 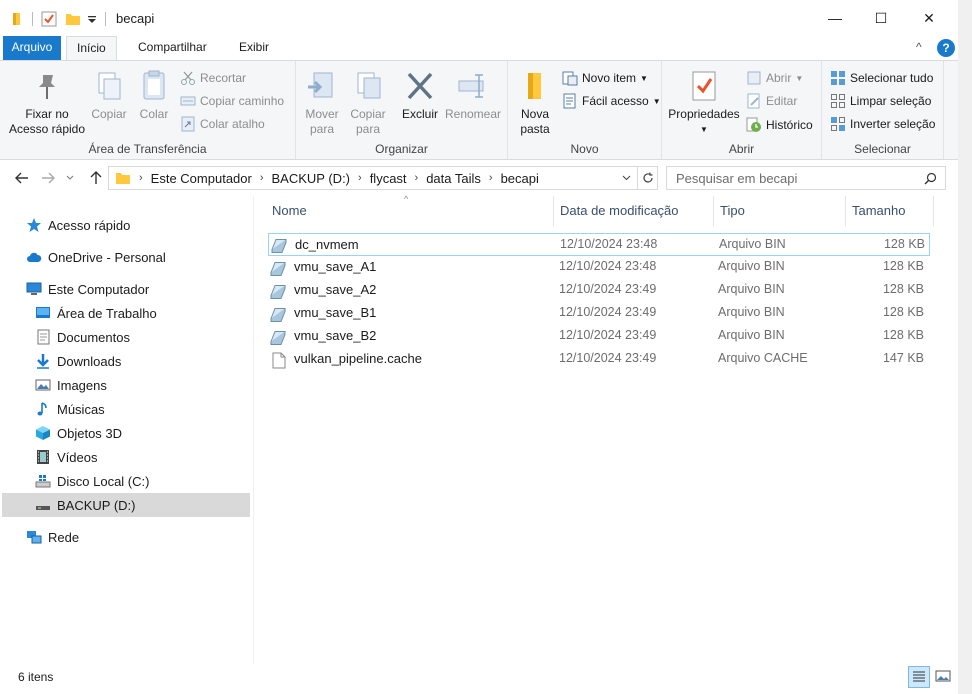 I want to click on properties-icon, so click(x=704, y=86).